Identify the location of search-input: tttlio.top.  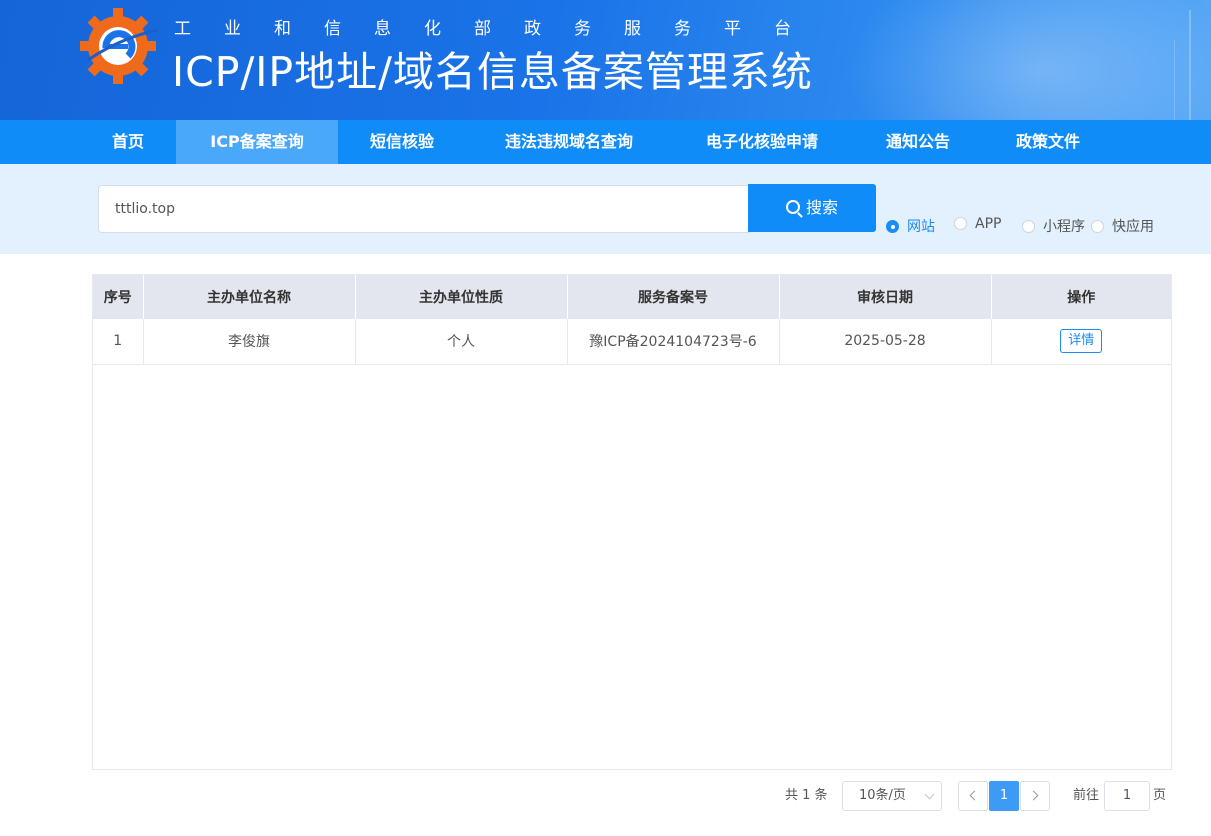
(424, 209).